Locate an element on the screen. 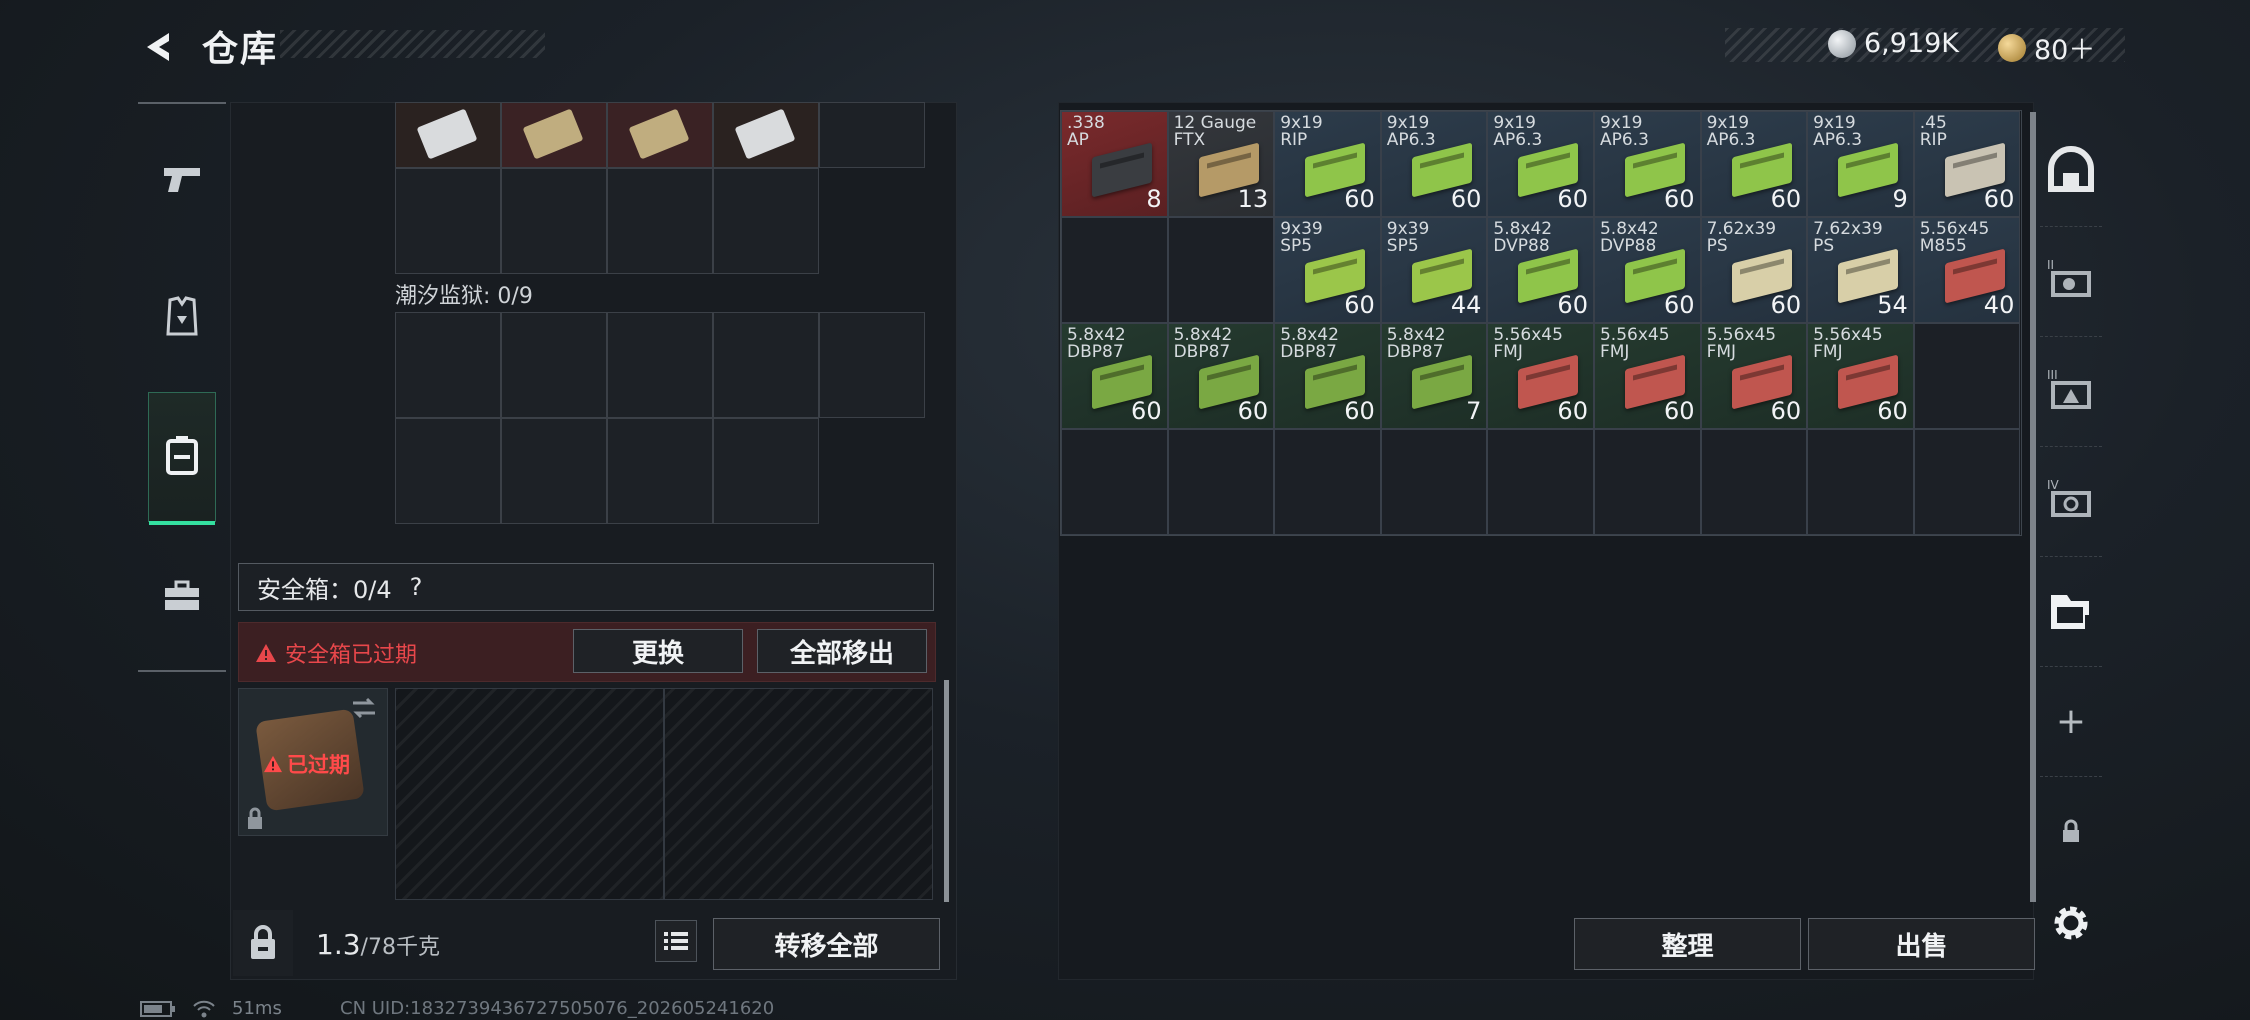 This screenshot has width=2250, height=1020. ammo-item: 7.62x39 PS 54 is located at coordinates (1860, 270).